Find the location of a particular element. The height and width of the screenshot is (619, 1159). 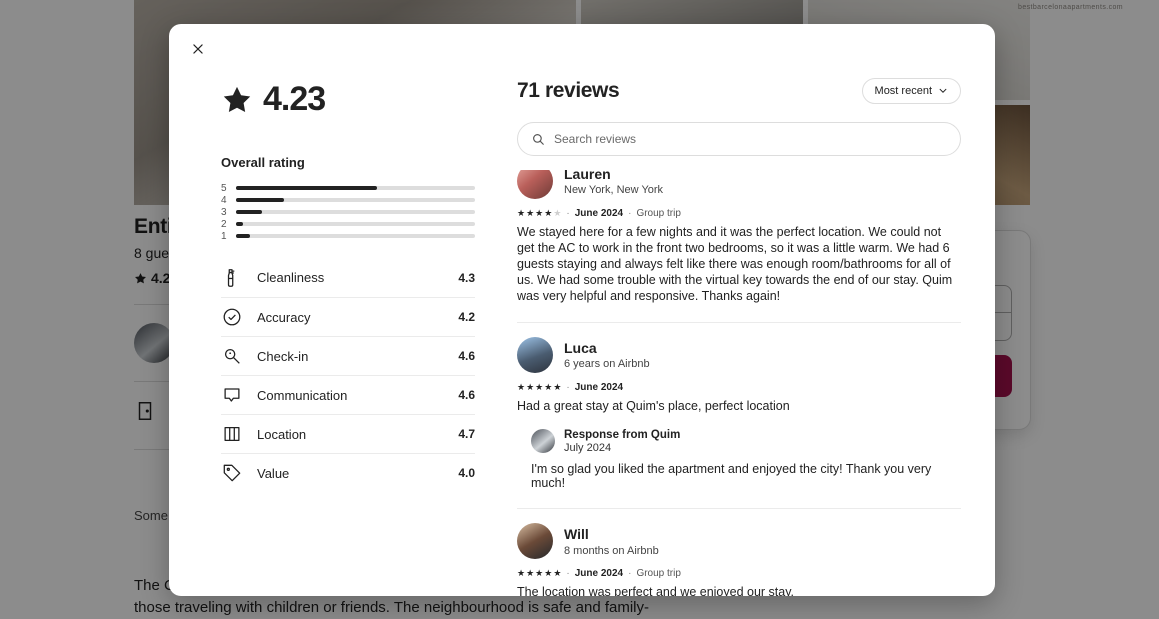

category-rating-row: Communication 4.6 is located at coordinates (348, 394).